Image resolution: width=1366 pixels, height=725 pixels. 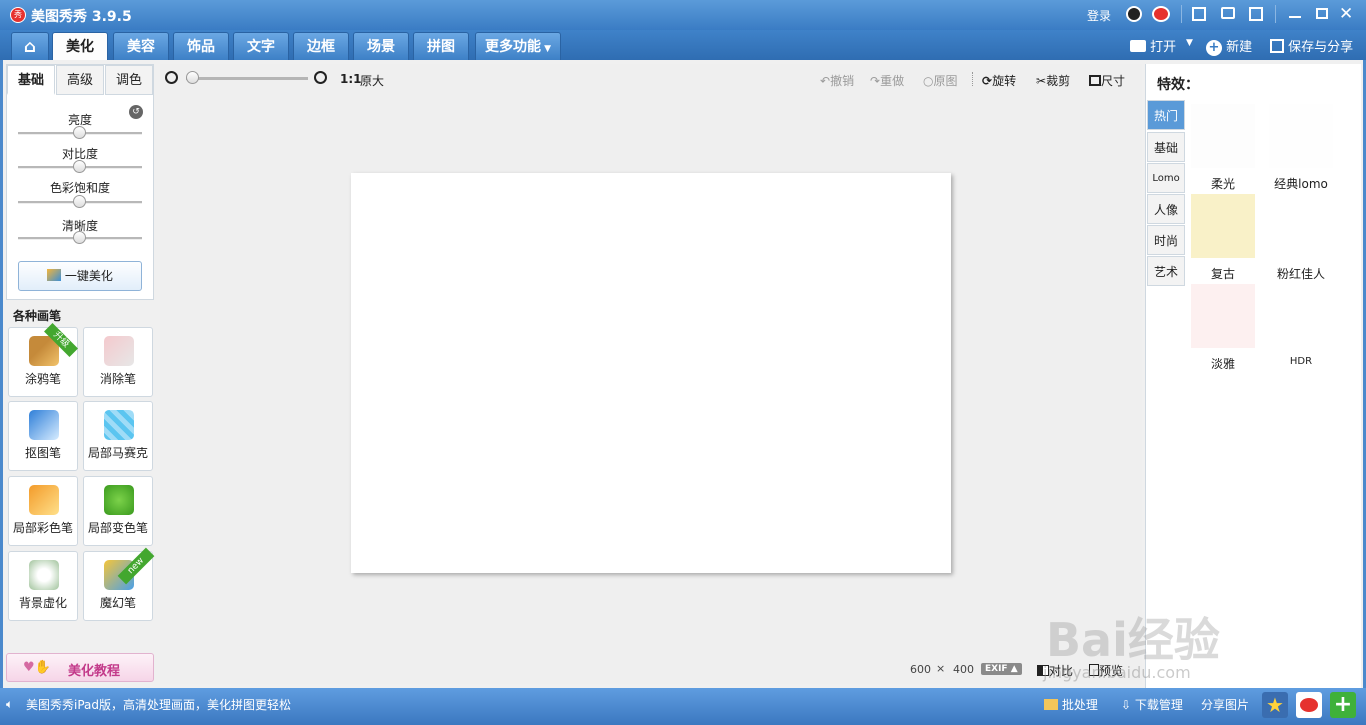 What do you see at coordinates (31, 80) in the screenshot?
I see `subtab-basic: 基础` at bounding box center [31, 80].